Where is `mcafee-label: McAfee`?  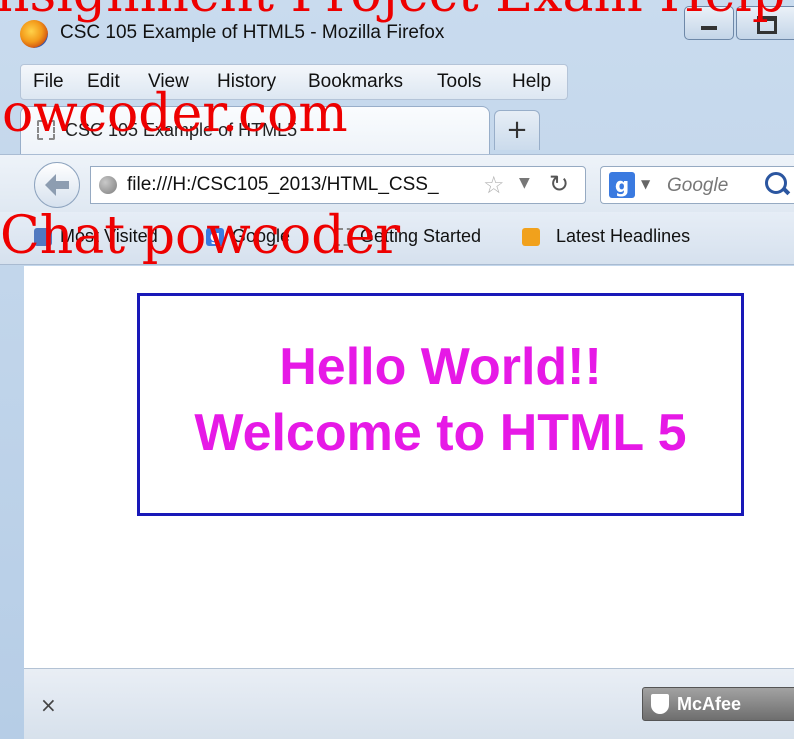 mcafee-label: McAfee is located at coordinates (709, 704).